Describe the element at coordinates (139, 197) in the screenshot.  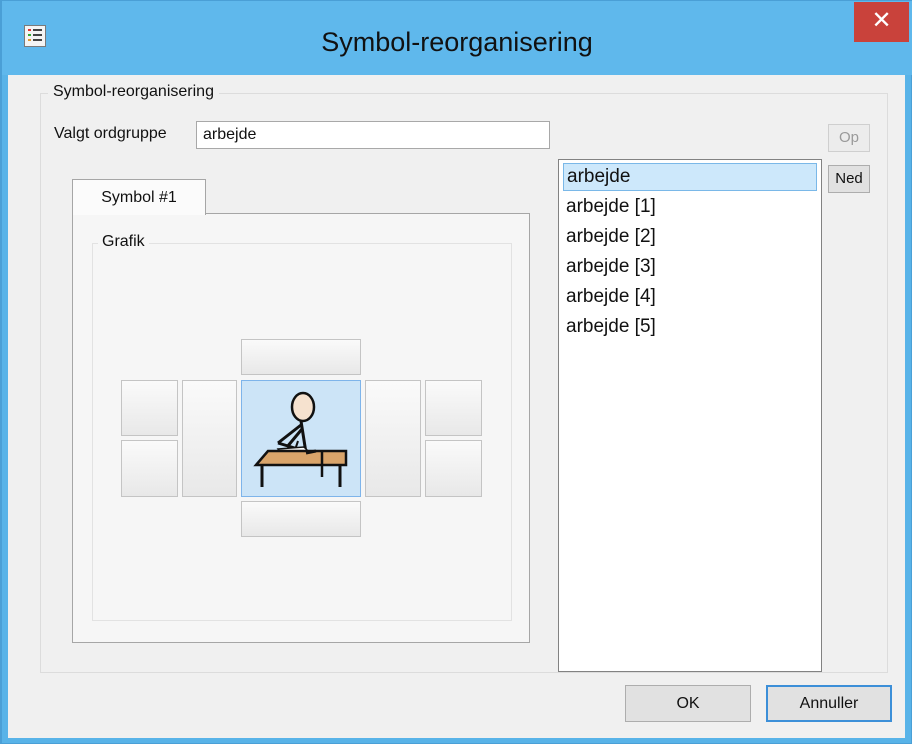
I see `tab-symbol-1: Symbol #1` at that location.